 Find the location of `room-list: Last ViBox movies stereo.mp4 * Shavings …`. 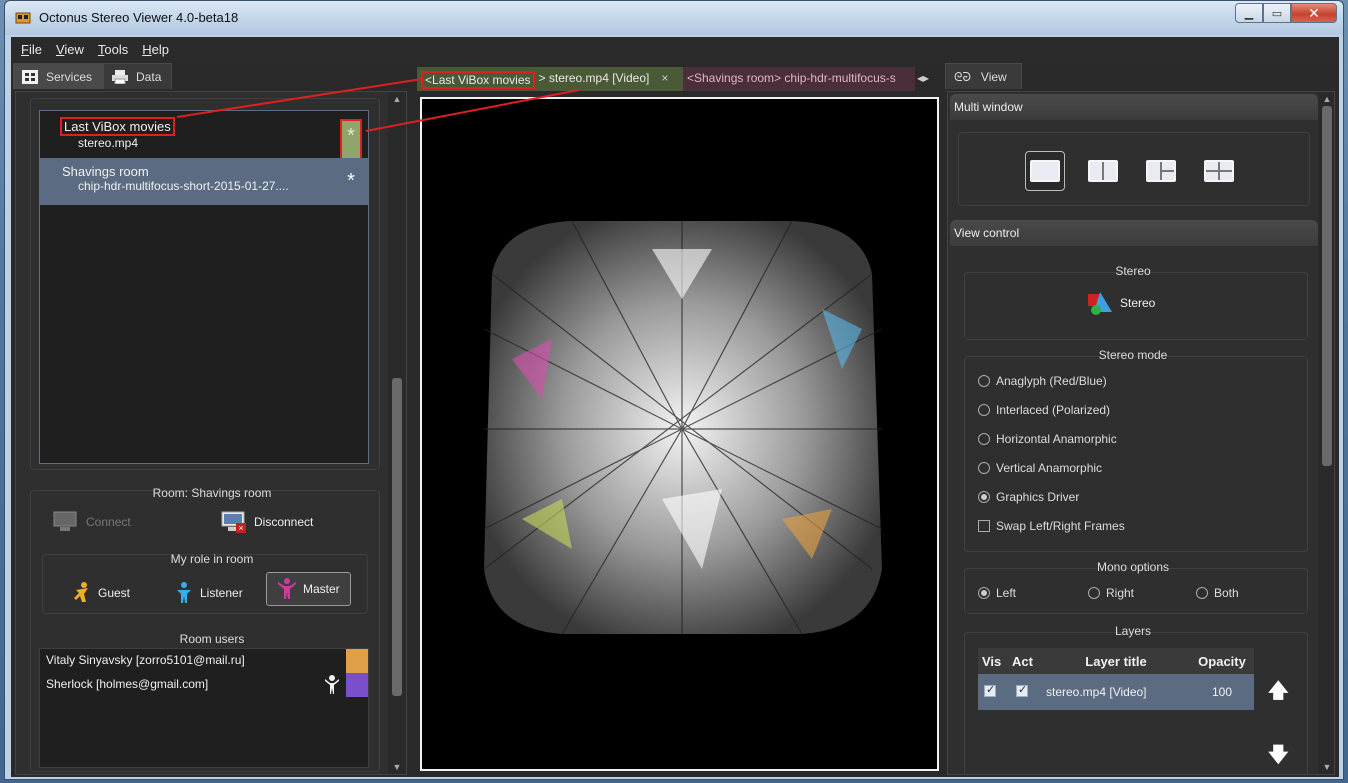

room-list: Last ViBox movies stereo.mp4 * Shavings … is located at coordinates (204, 287).